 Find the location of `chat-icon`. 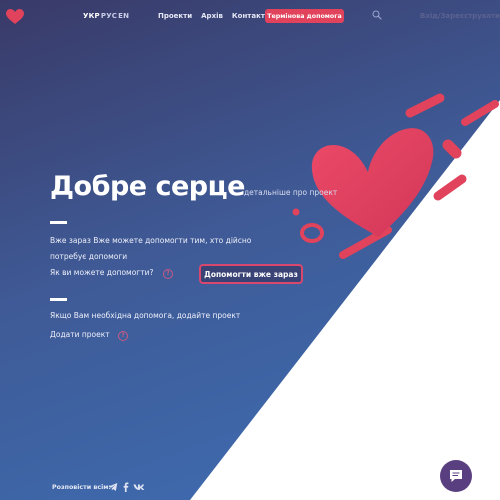

chat-icon is located at coordinates (456, 476).